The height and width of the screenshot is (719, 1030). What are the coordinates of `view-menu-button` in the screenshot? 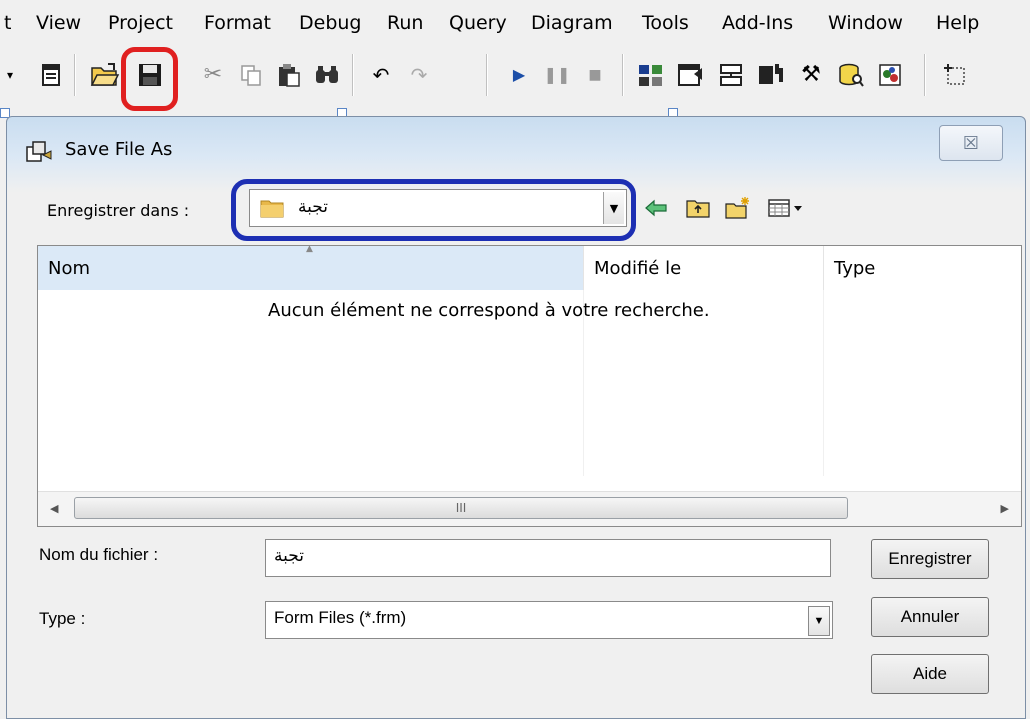 It's located at (787, 208).